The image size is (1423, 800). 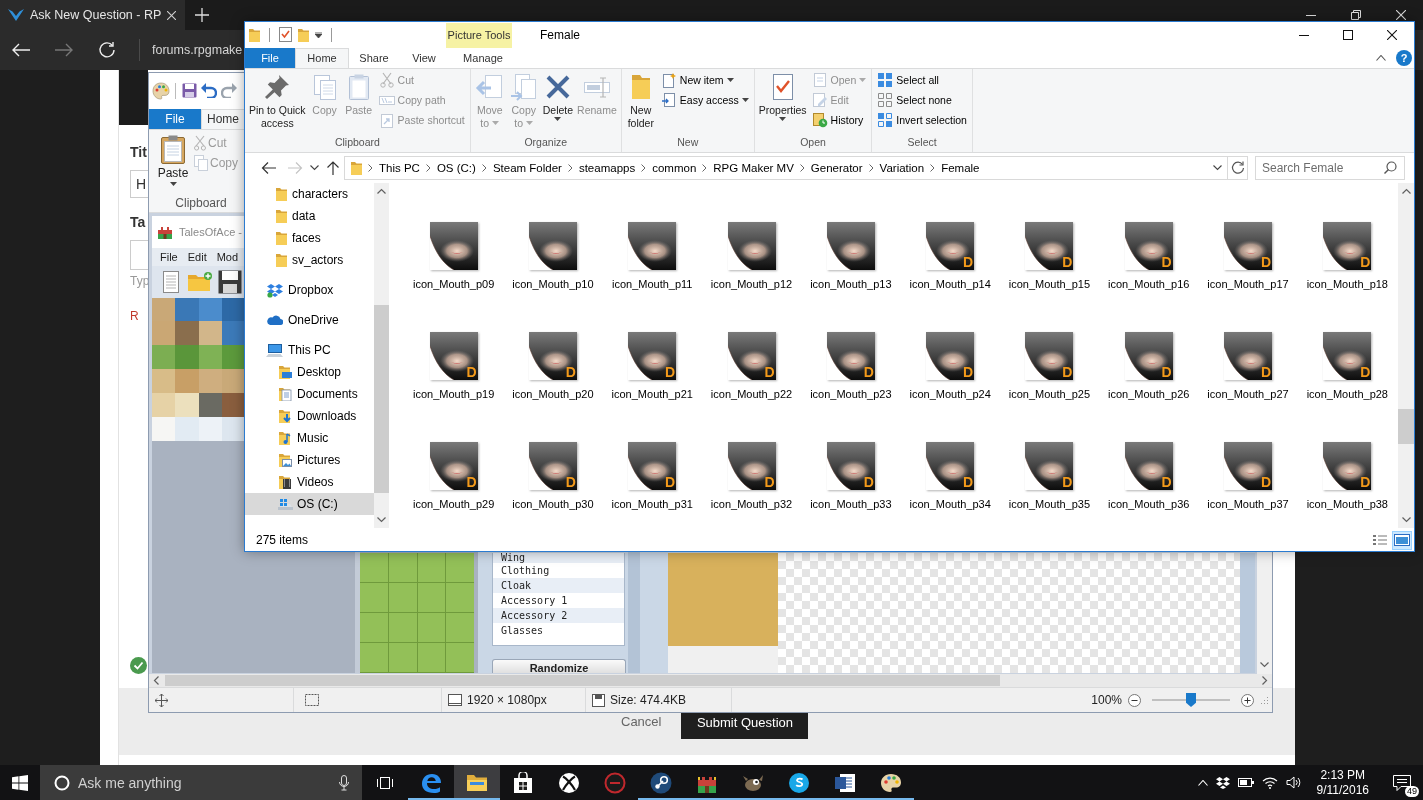 What do you see at coordinates (1265, 681) in the screenshot?
I see `scroll-right-icon` at bounding box center [1265, 681].